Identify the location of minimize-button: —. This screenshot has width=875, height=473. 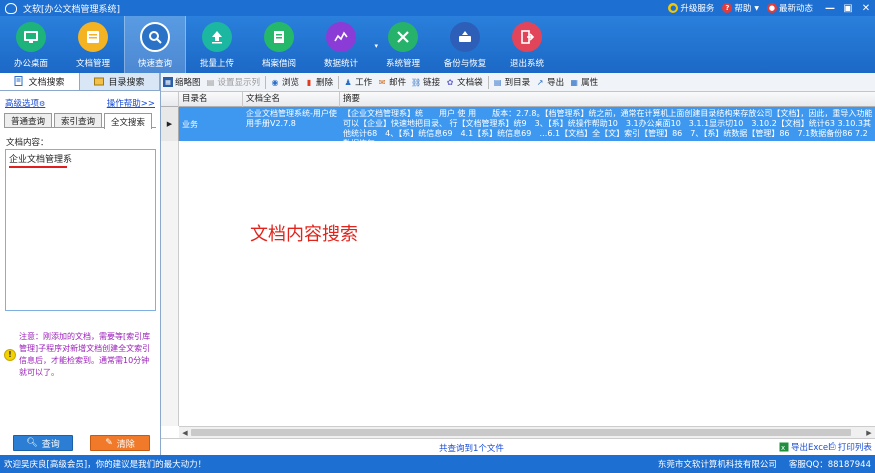
(830, 8).